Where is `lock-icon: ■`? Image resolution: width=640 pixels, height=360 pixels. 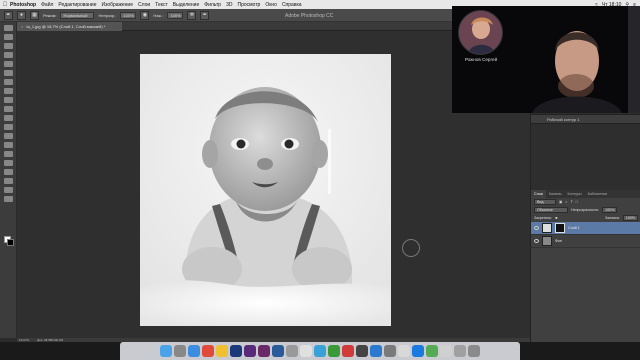 lock-icon: ■ is located at coordinates (556, 218).